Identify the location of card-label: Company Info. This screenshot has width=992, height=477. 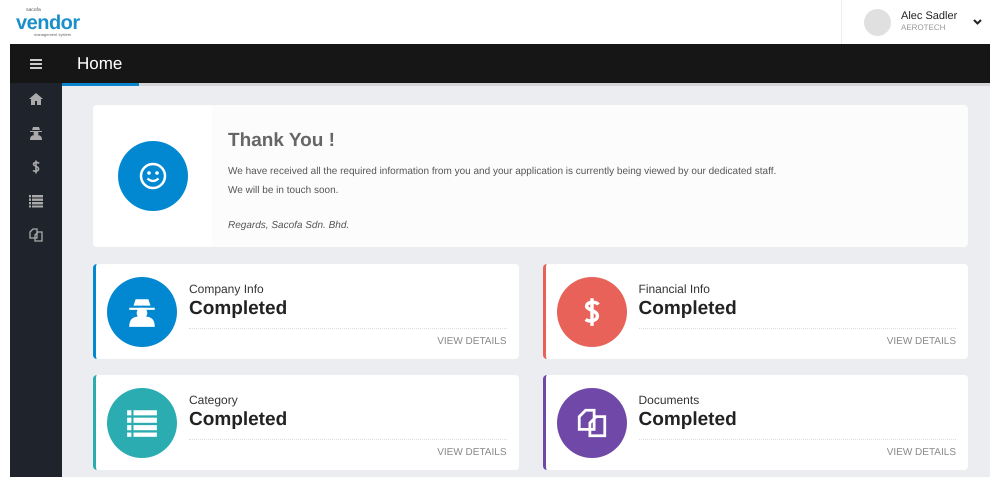
(227, 289).